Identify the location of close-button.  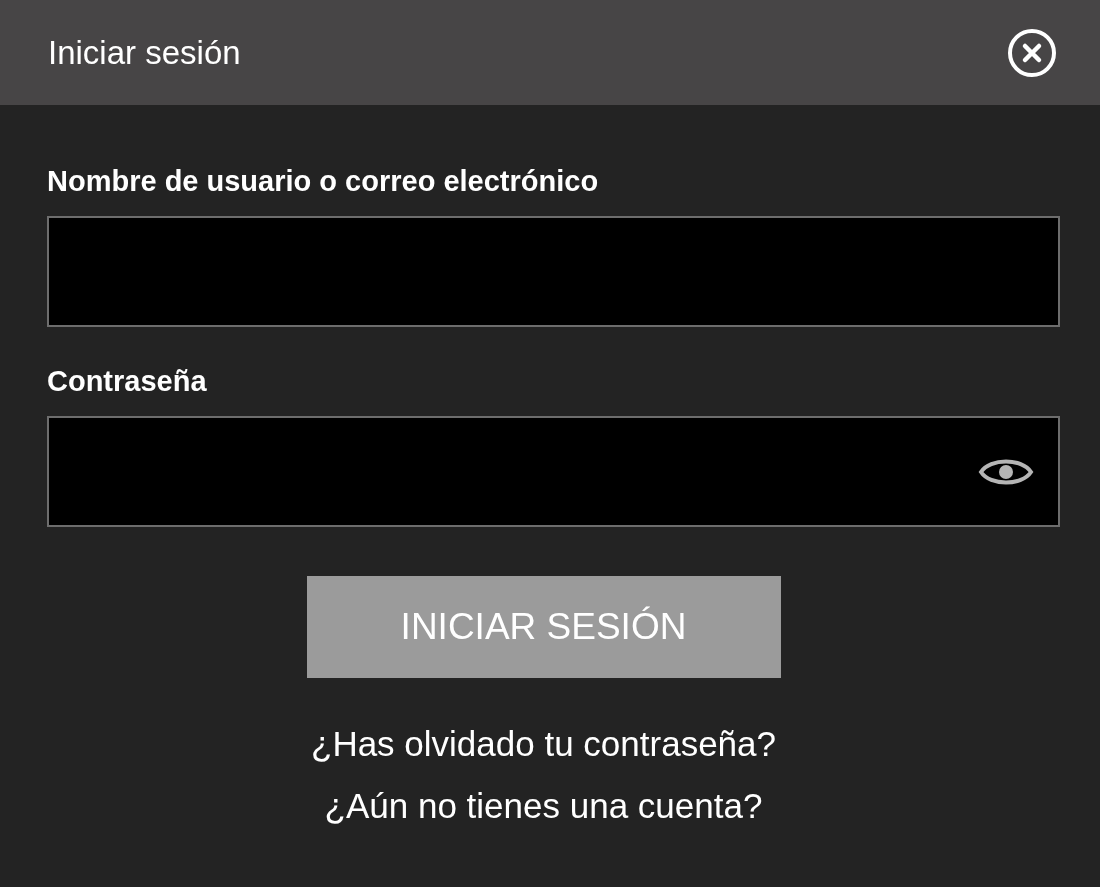
(1032, 52).